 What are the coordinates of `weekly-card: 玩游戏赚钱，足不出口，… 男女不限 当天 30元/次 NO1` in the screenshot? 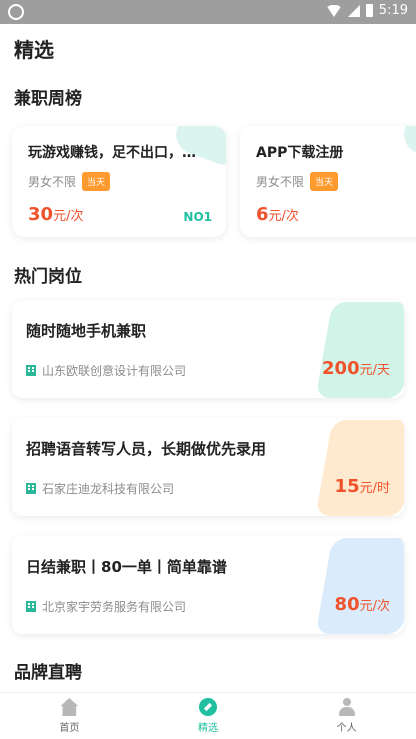 It's located at (119, 181).